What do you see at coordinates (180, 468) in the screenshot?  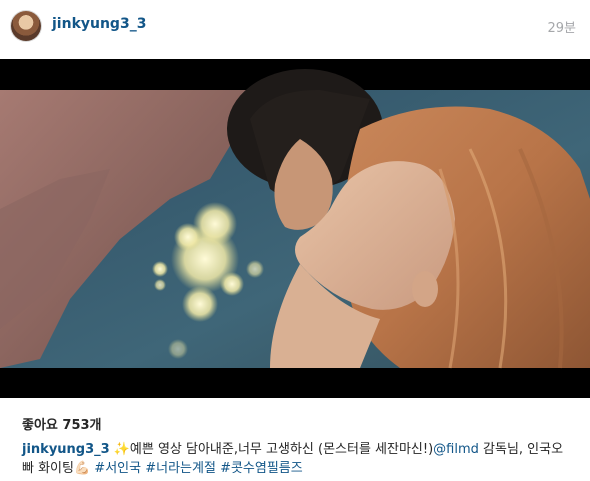 I see `hashtag: #너라는계절` at bounding box center [180, 468].